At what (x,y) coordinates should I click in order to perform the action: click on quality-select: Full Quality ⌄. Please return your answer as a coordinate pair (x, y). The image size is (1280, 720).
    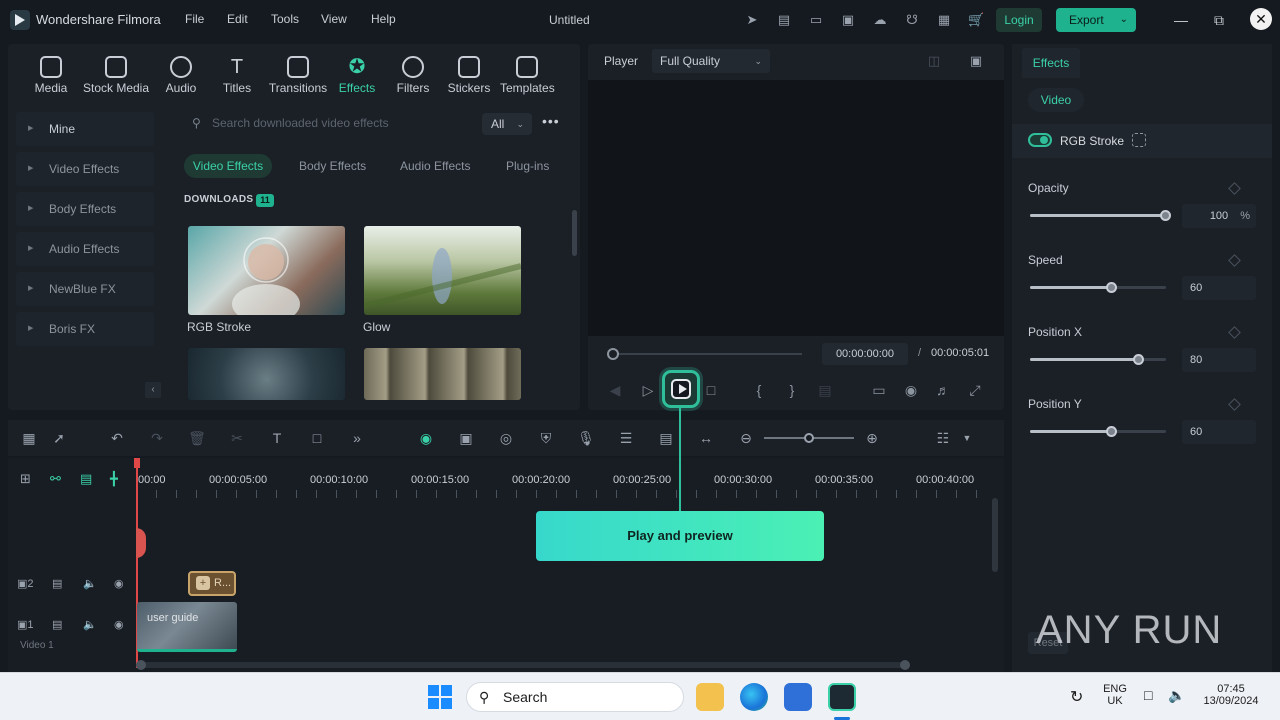
    Looking at the image, I should click on (711, 61).